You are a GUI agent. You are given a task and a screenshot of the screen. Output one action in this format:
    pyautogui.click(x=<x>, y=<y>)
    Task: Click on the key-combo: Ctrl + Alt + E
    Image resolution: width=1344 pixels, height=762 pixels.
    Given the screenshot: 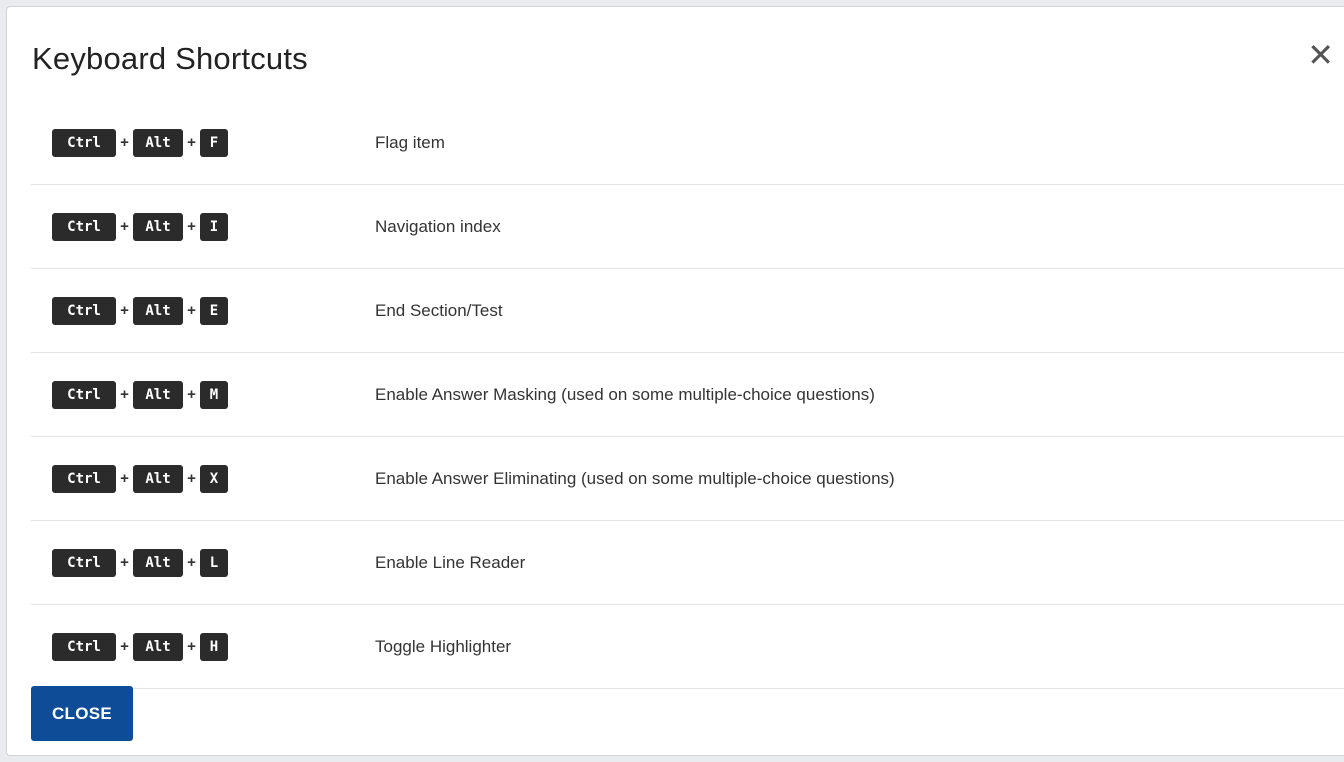 What is the action you would take?
    pyautogui.click(x=140, y=310)
    